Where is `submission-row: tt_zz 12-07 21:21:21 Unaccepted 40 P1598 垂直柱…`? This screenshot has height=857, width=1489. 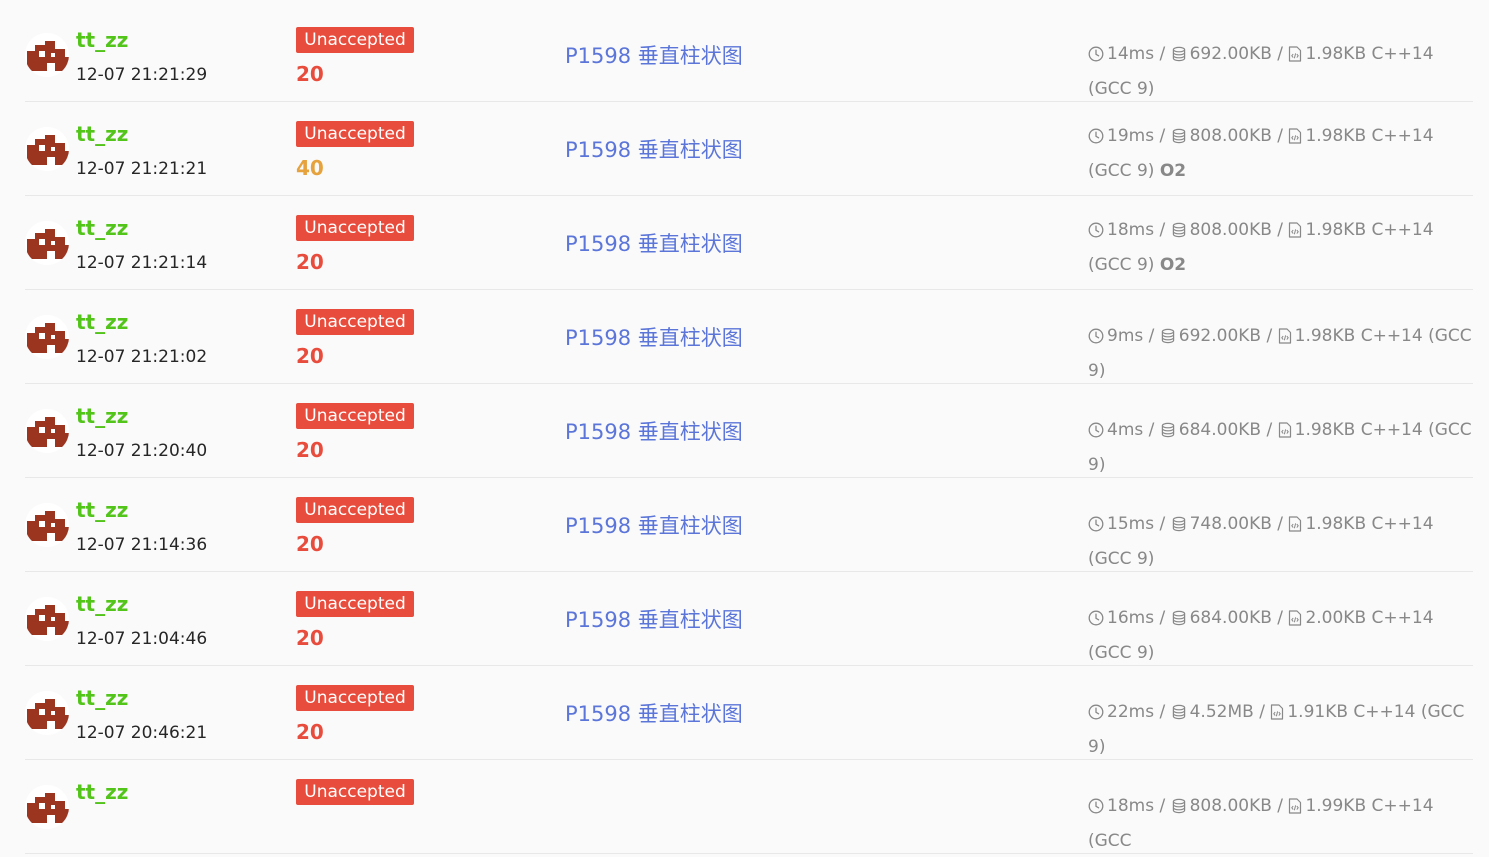
submission-row: tt_zz 12-07 21:21:21 Unaccepted 40 P1598 垂直柱… is located at coordinates (749, 149).